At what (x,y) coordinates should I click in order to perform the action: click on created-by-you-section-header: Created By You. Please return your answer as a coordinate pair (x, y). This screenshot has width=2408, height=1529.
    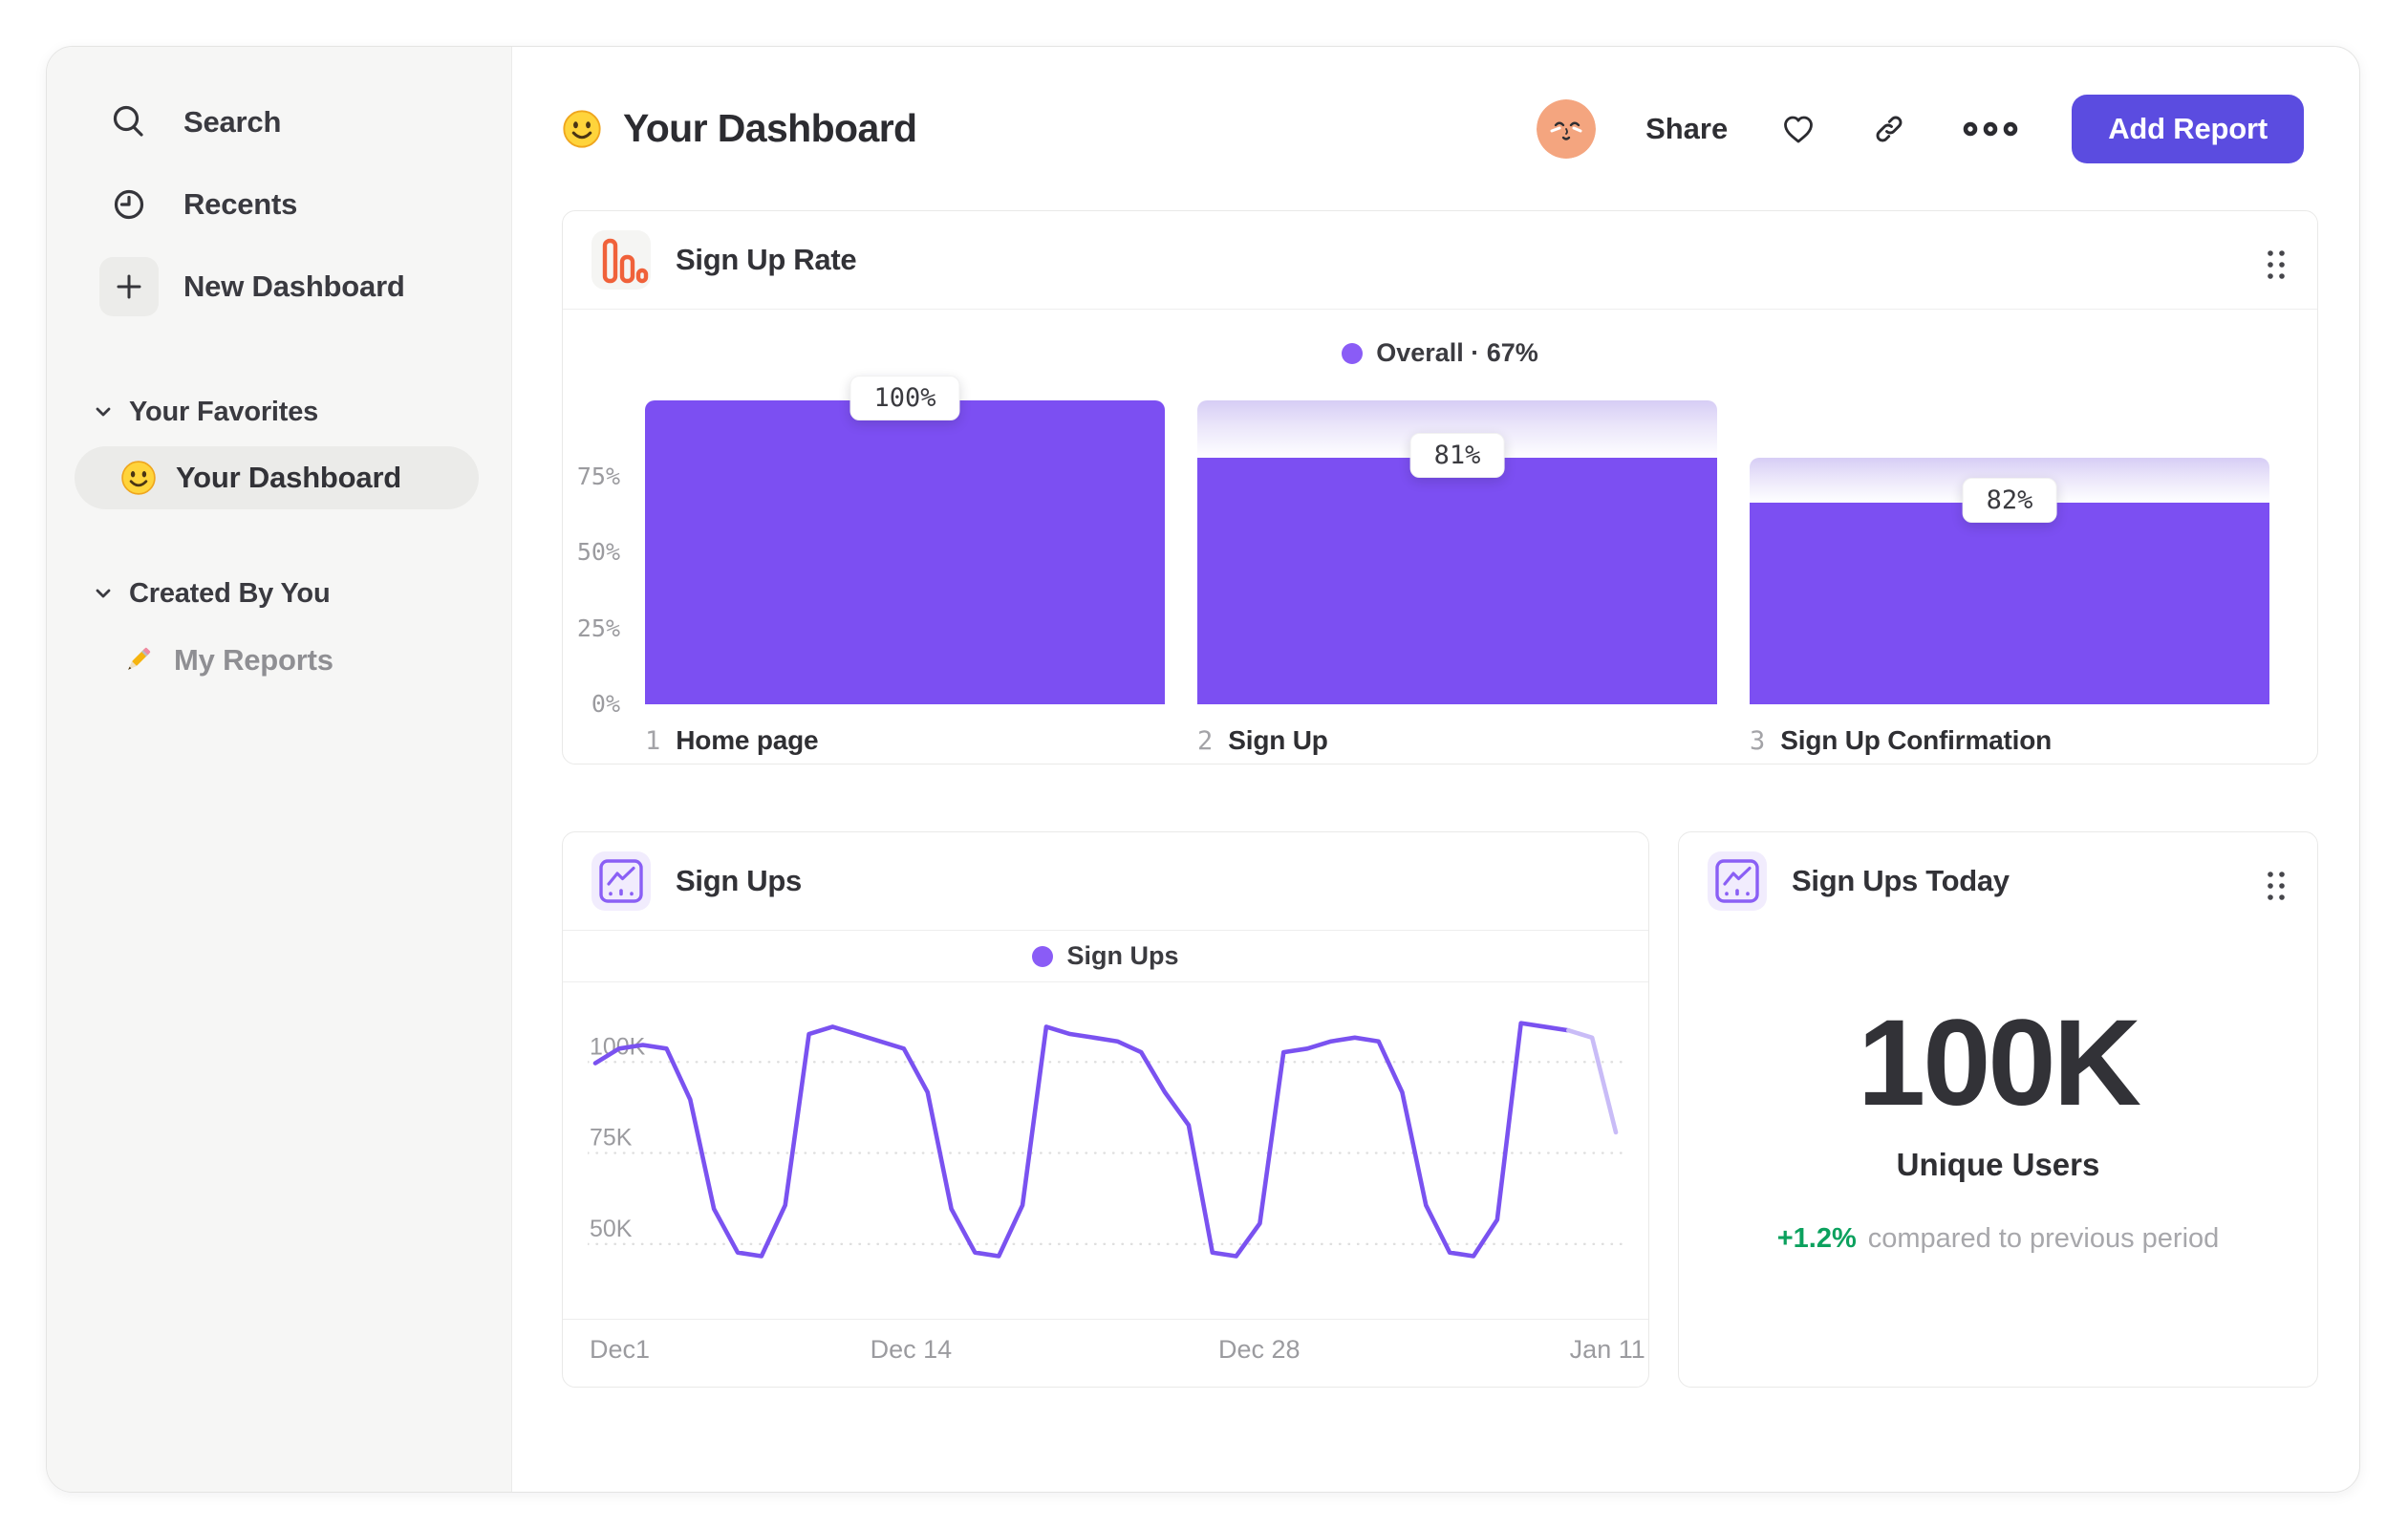
    Looking at the image, I should click on (279, 593).